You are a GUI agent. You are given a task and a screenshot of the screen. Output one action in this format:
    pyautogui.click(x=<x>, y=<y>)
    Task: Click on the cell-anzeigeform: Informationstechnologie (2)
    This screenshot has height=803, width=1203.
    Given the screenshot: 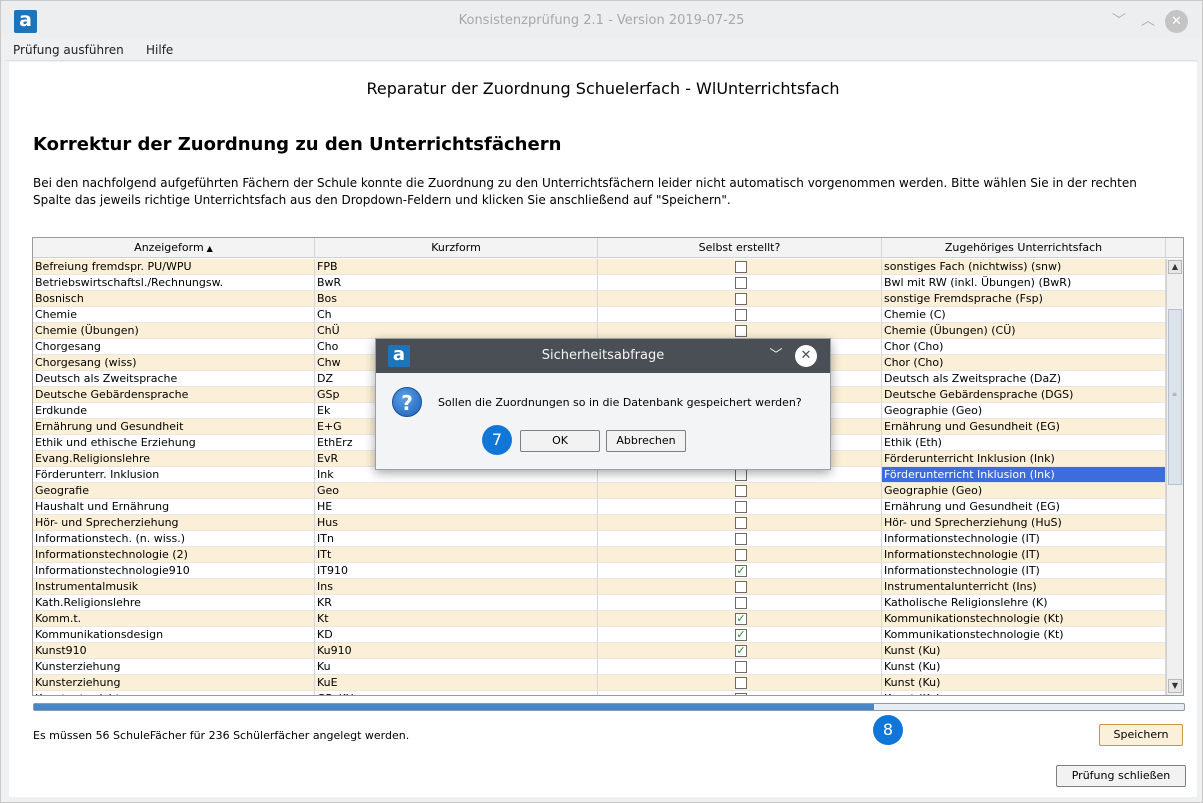 What is the action you would take?
    pyautogui.click(x=174, y=555)
    